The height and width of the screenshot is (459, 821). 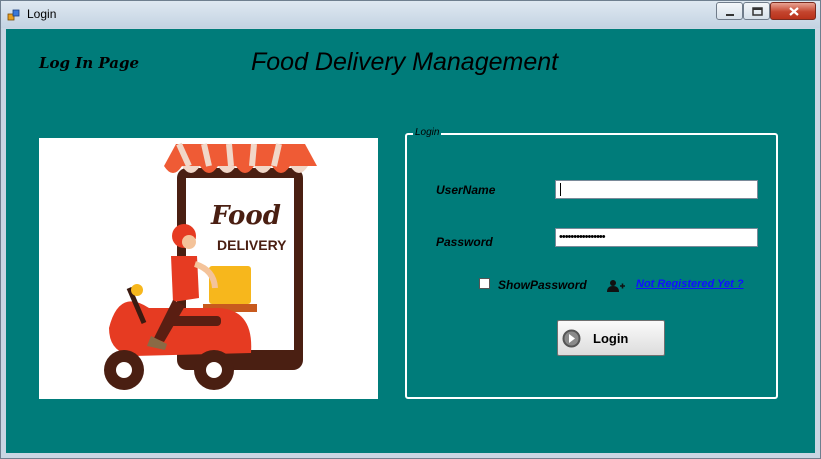 I want to click on logo-food-text: Food, so click(x=245, y=216).